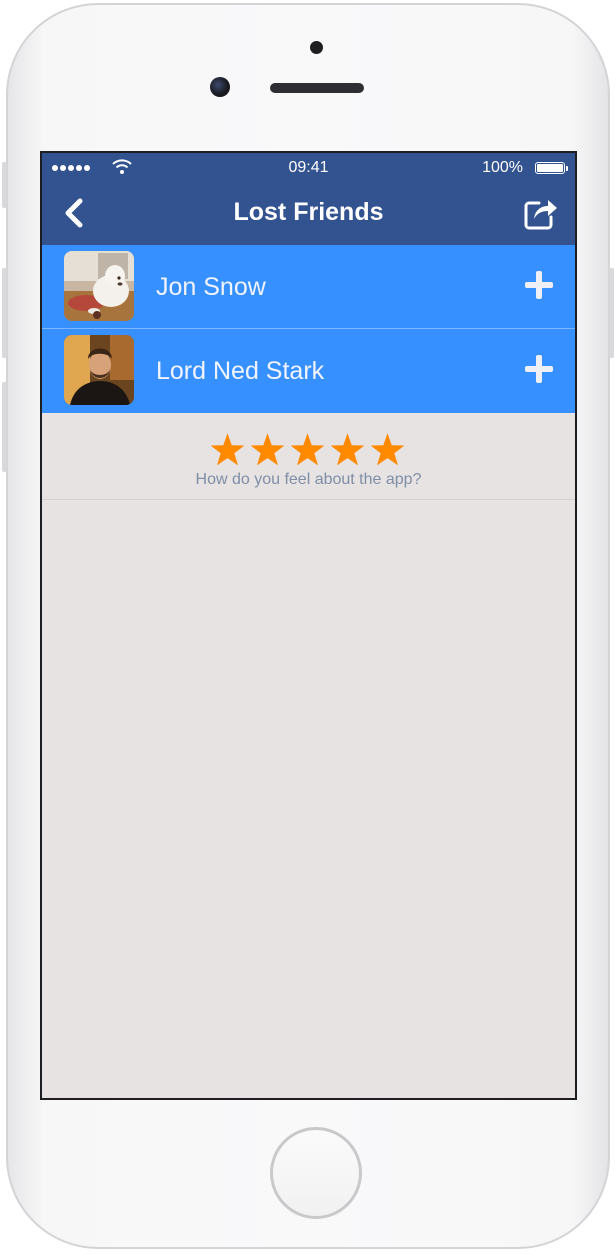  What do you see at coordinates (4, 185) in the screenshot?
I see `silent-switch` at bounding box center [4, 185].